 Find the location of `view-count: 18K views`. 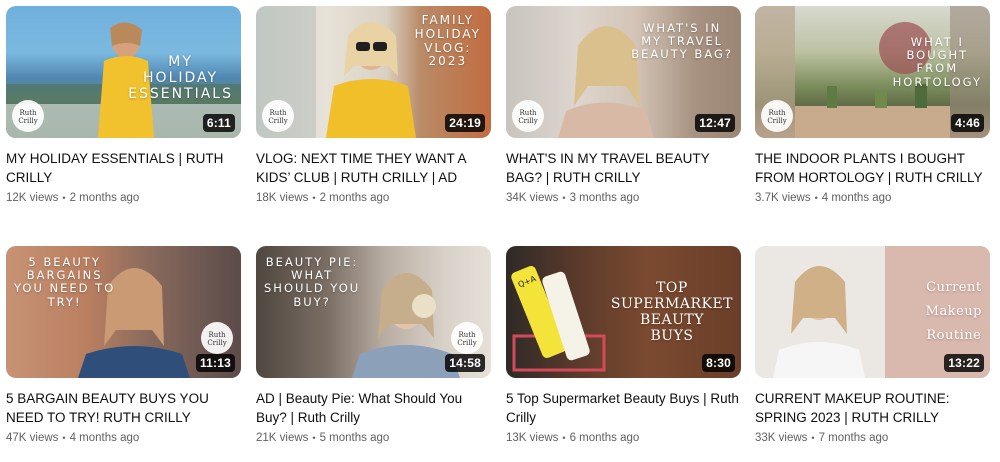

view-count: 18K views is located at coordinates (282, 198).